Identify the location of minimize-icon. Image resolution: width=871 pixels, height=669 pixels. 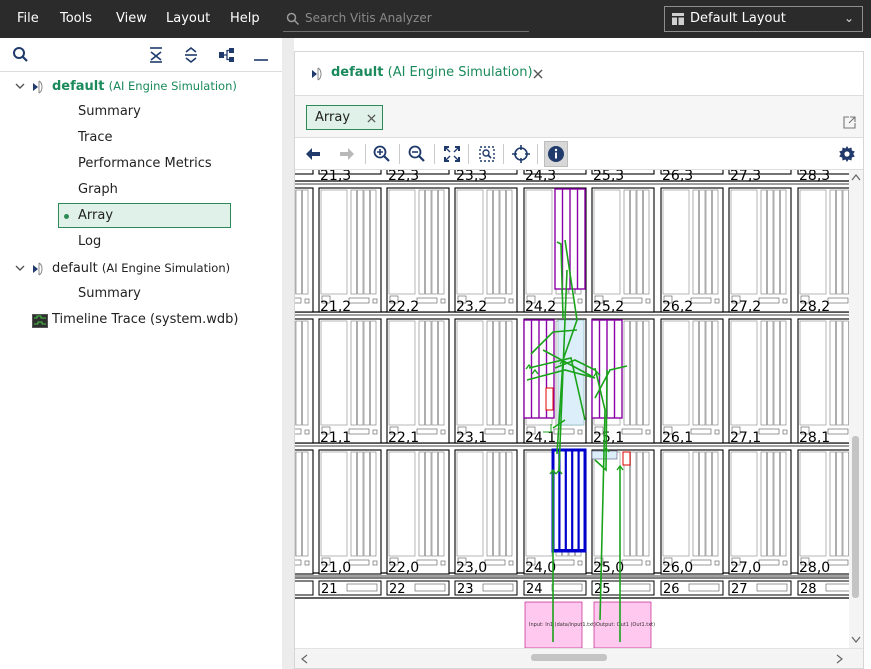
(261, 55).